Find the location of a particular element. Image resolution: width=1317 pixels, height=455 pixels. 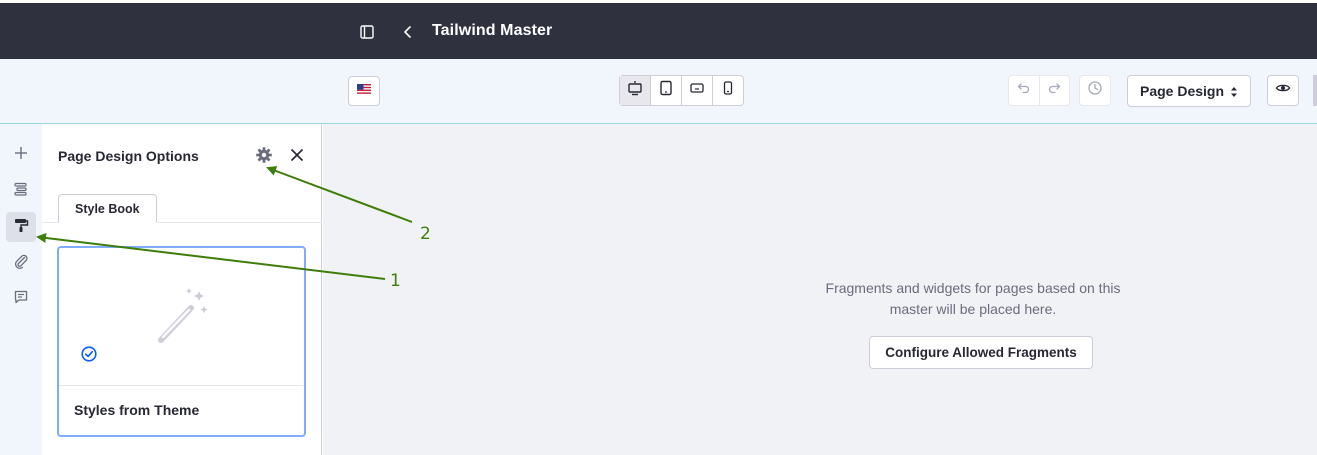

redo-button is located at coordinates (1055, 90).